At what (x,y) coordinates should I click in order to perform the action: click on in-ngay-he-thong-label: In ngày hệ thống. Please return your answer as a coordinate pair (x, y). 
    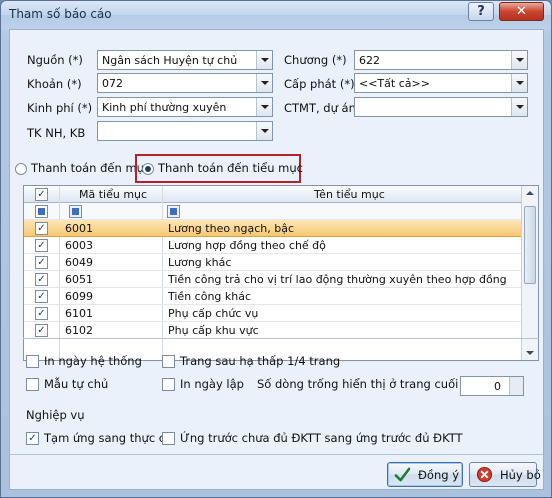
    Looking at the image, I should click on (93, 361).